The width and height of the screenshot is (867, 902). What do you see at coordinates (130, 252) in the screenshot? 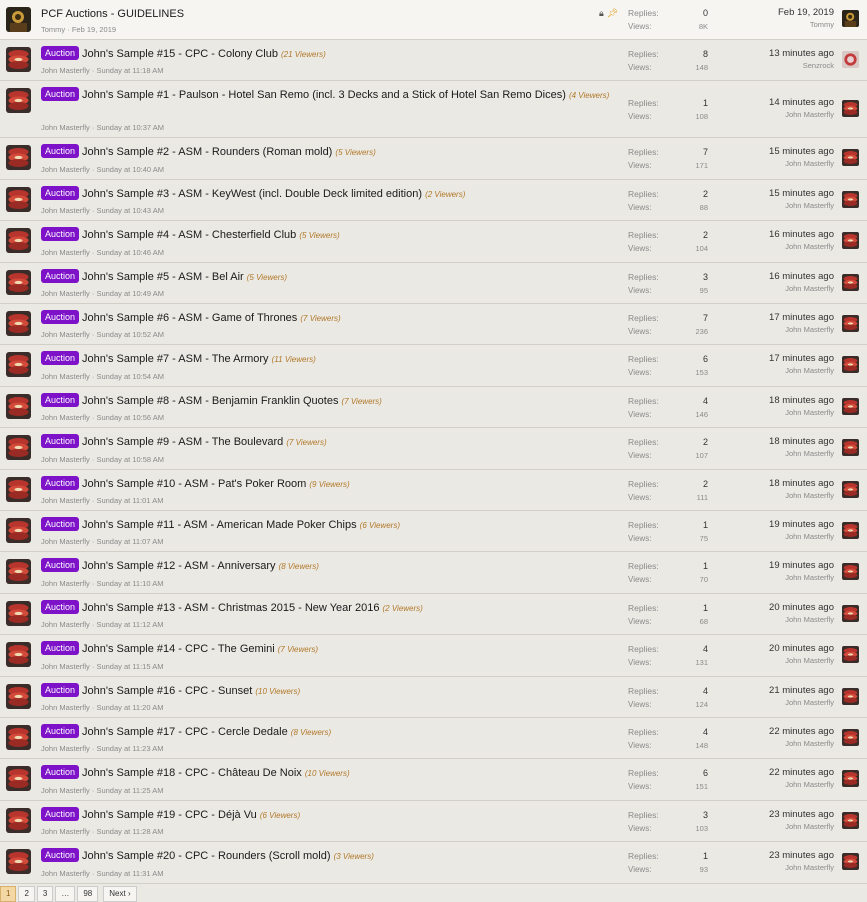
I see `thread-start-date: Sunday at 10:46 AM` at bounding box center [130, 252].